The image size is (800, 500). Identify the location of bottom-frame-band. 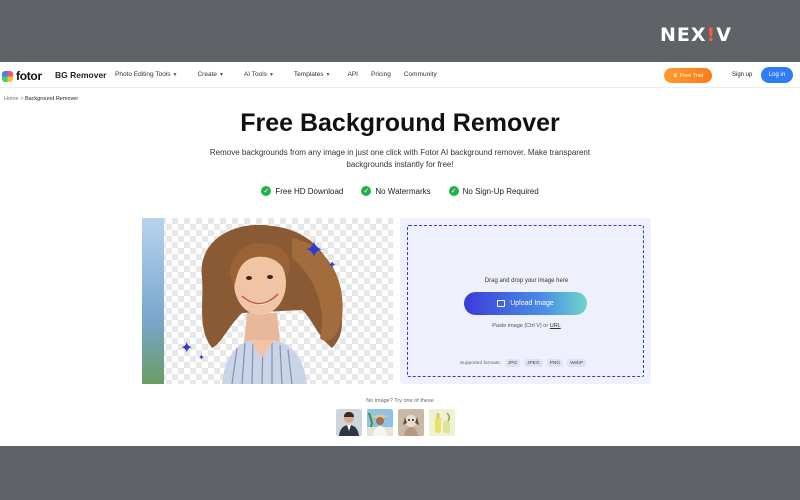
(400, 473).